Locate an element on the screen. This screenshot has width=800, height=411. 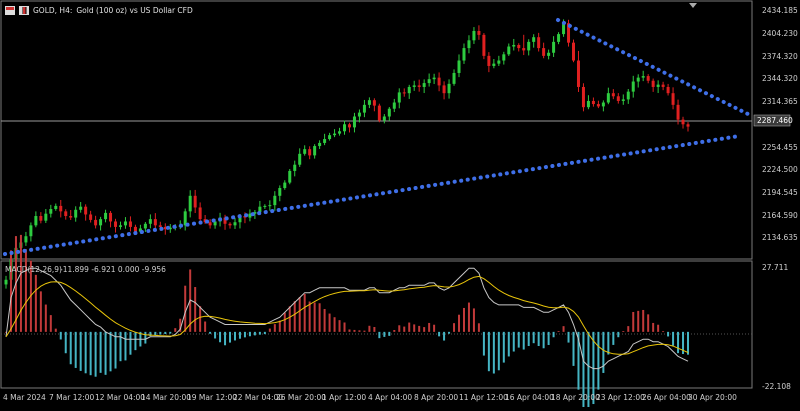
time-tick: 16 Apr 04:00 is located at coordinates (529, 397).